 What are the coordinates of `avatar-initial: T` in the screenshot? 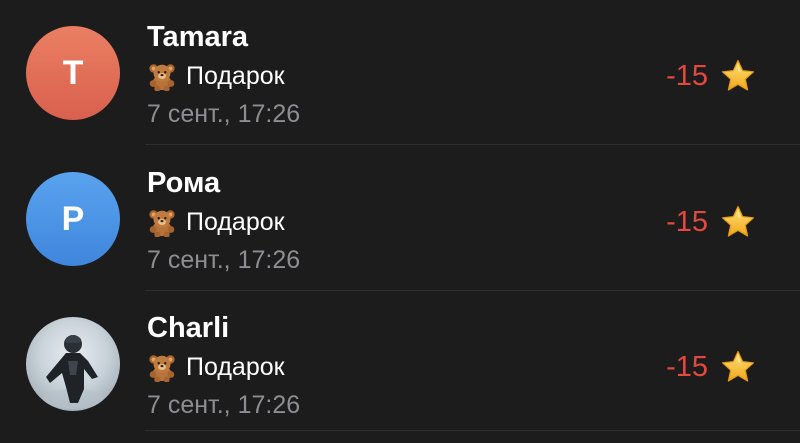 It's located at (73, 72).